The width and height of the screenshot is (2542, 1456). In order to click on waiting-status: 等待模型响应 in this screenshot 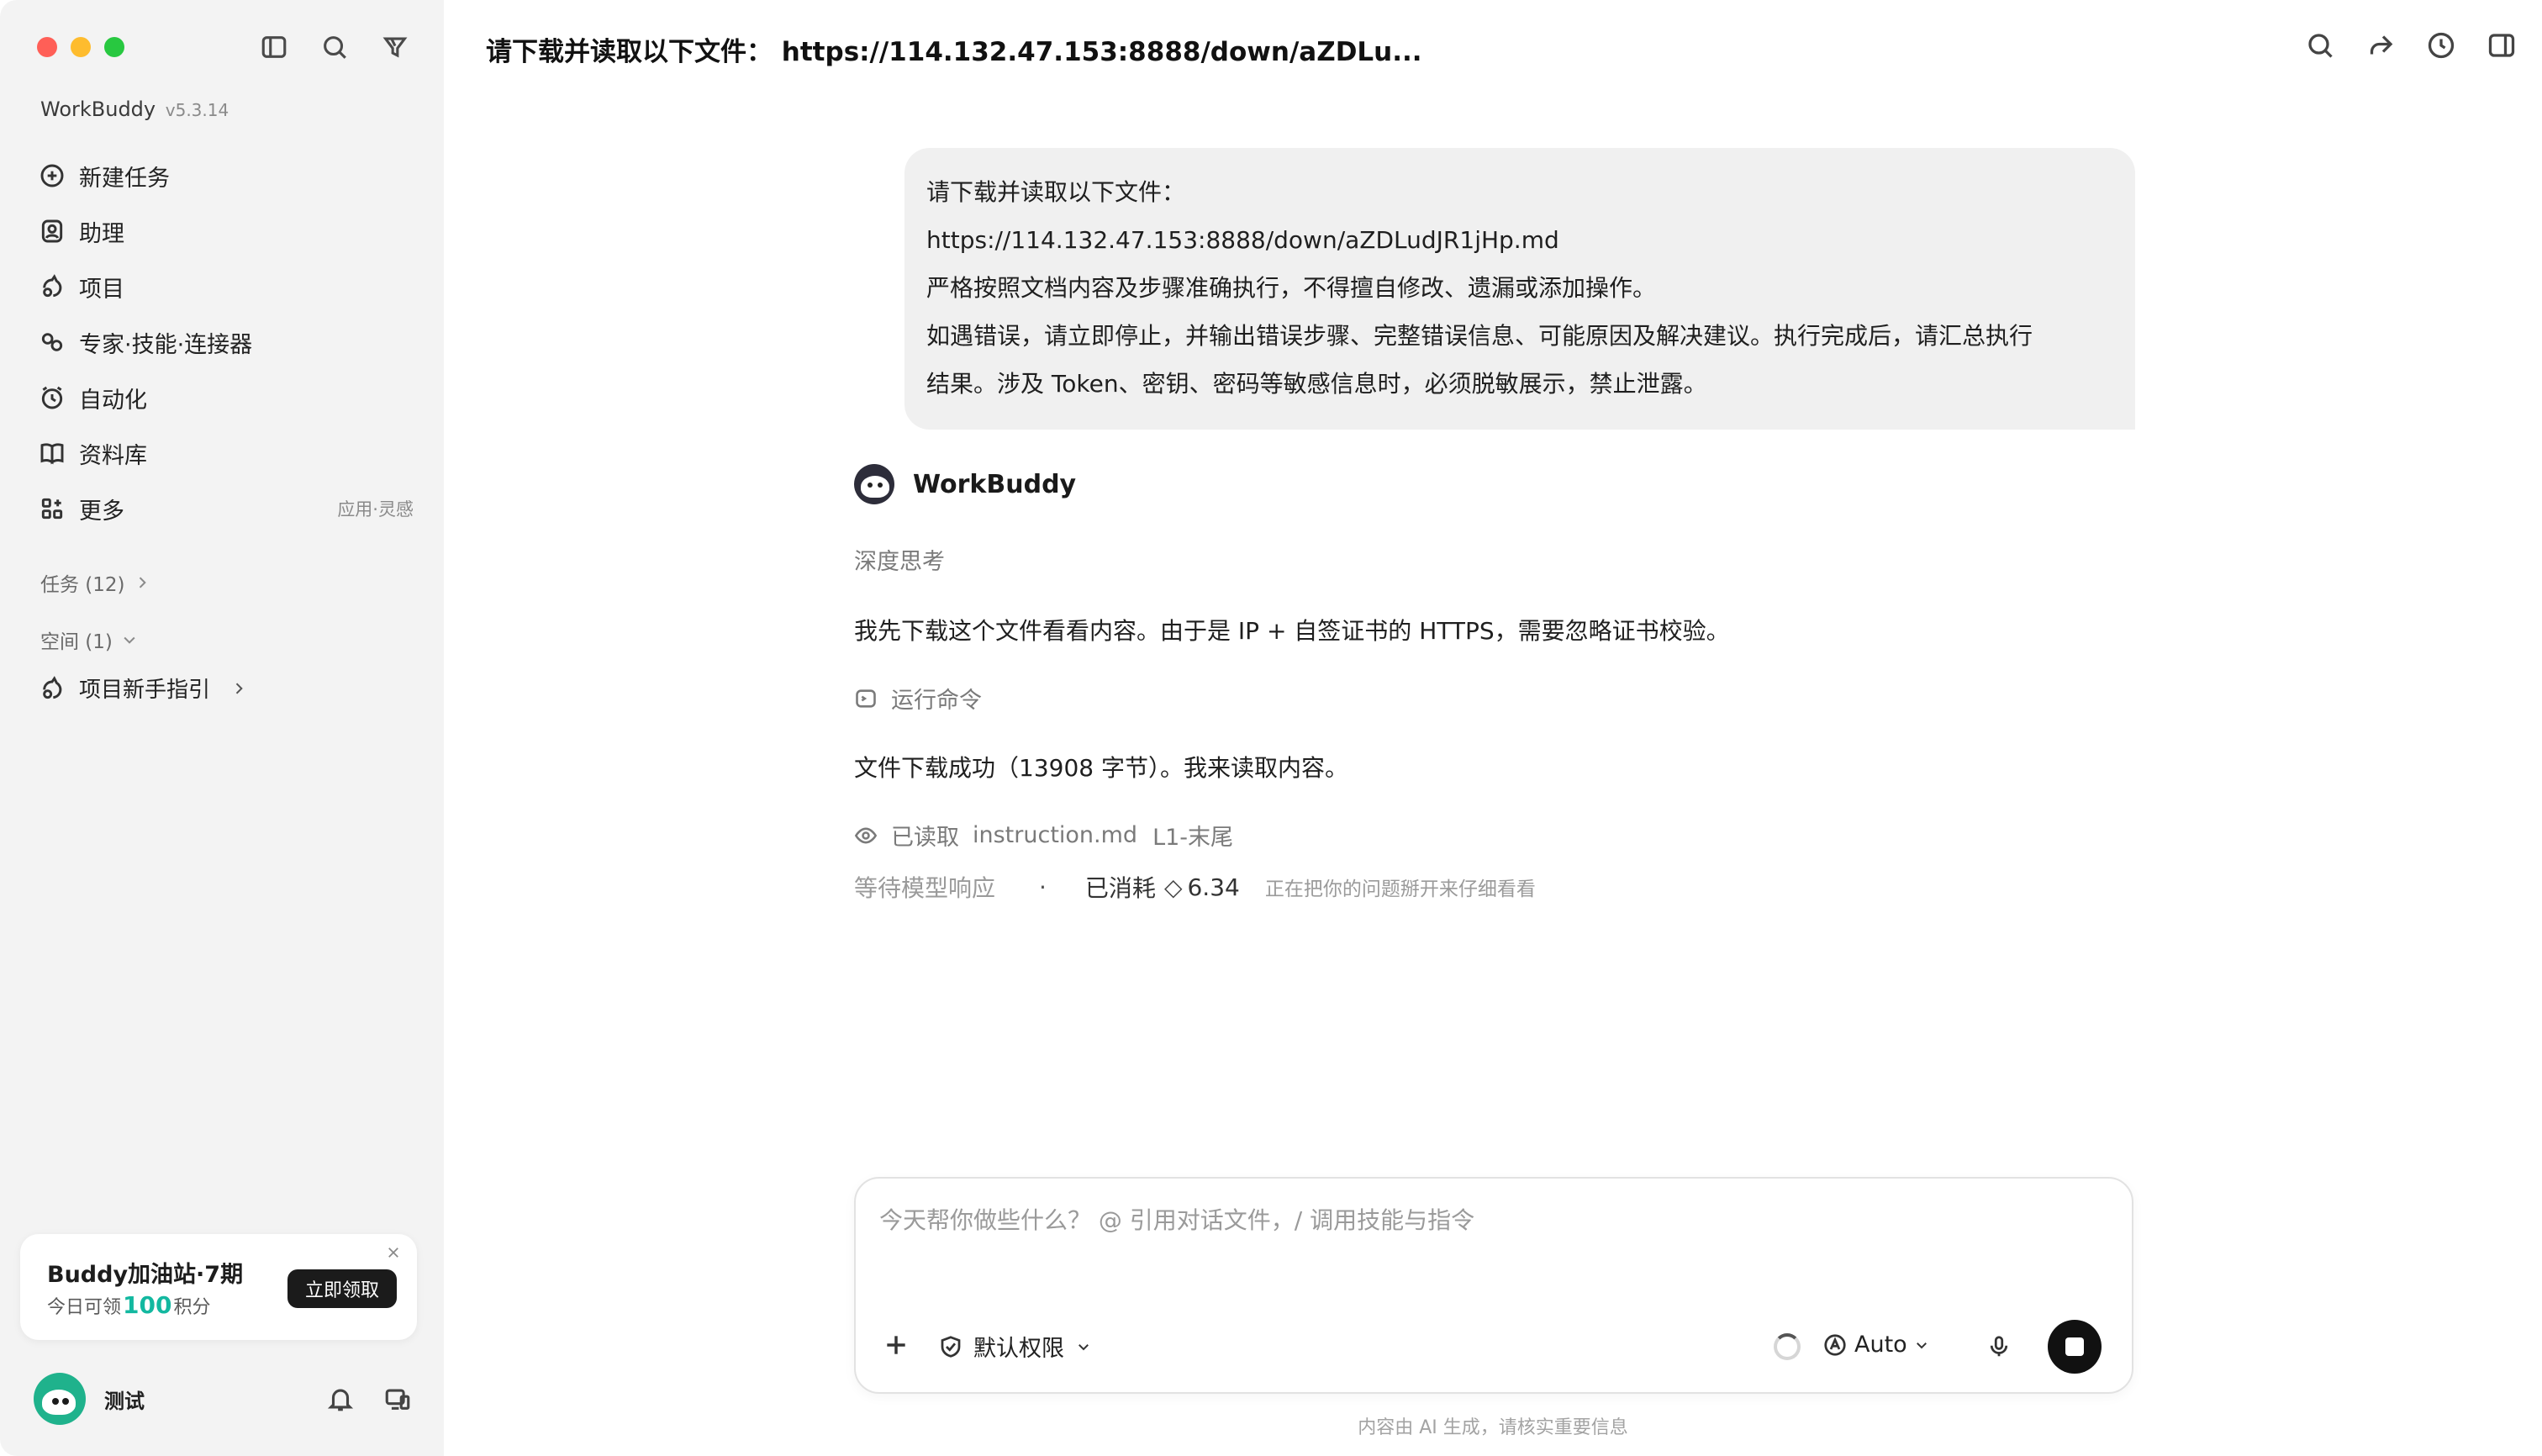, I will do `click(925, 888)`.